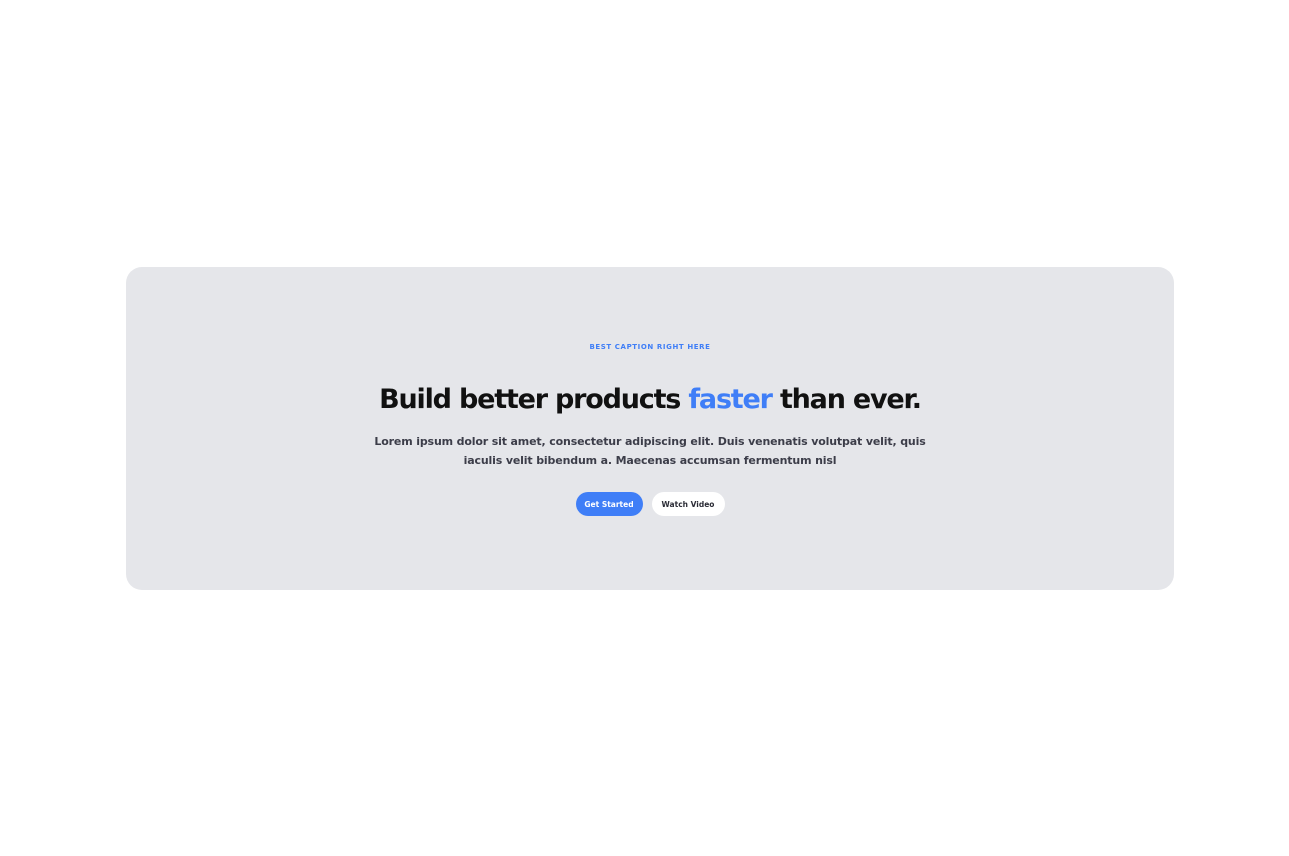 Image resolution: width=1289 pixels, height=856 pixels. What do you see at coordinates (846, 399) in the screenshot?
I see `headline-text-end: than ever.` at bounding box center [846, 399].